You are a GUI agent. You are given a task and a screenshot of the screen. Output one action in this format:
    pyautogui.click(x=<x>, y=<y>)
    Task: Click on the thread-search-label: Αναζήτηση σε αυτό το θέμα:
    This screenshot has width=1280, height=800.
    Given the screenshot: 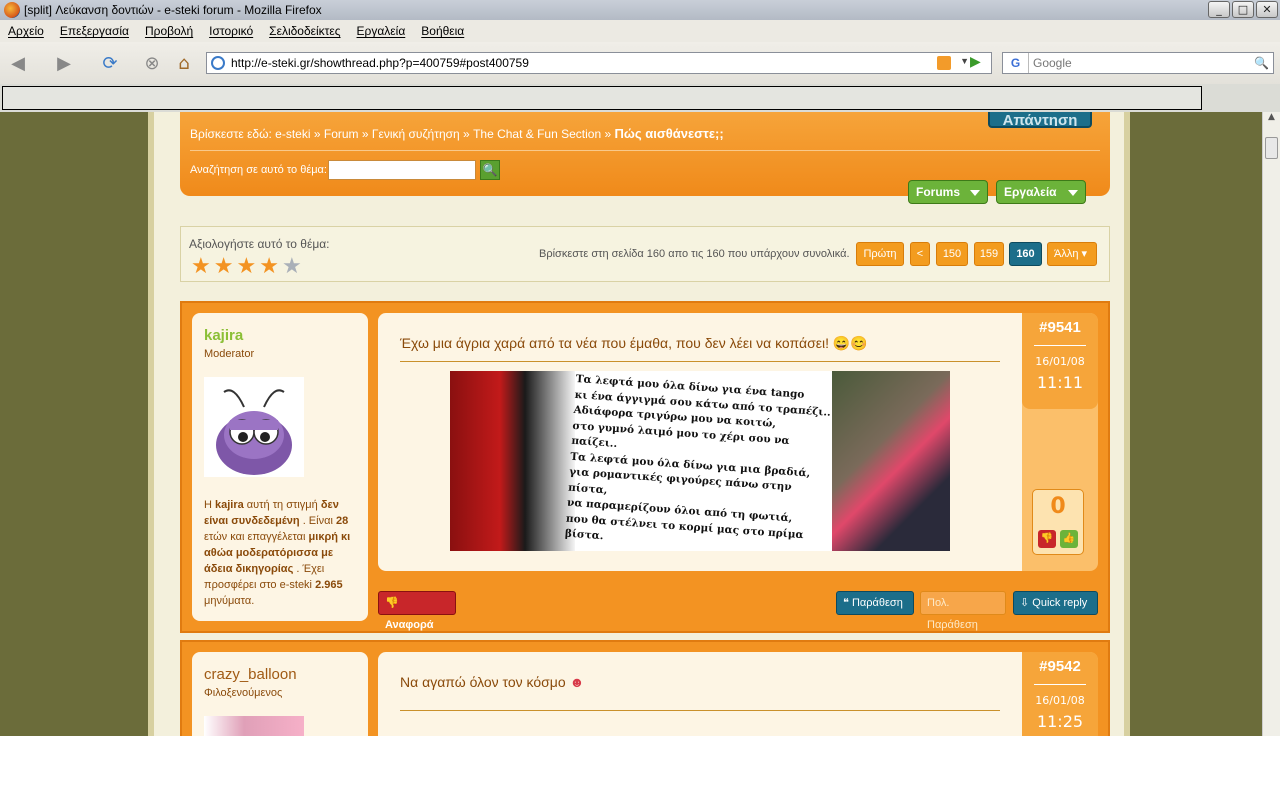 What is the action you would take?
    pyautogui.click(x=258, y=170)
    